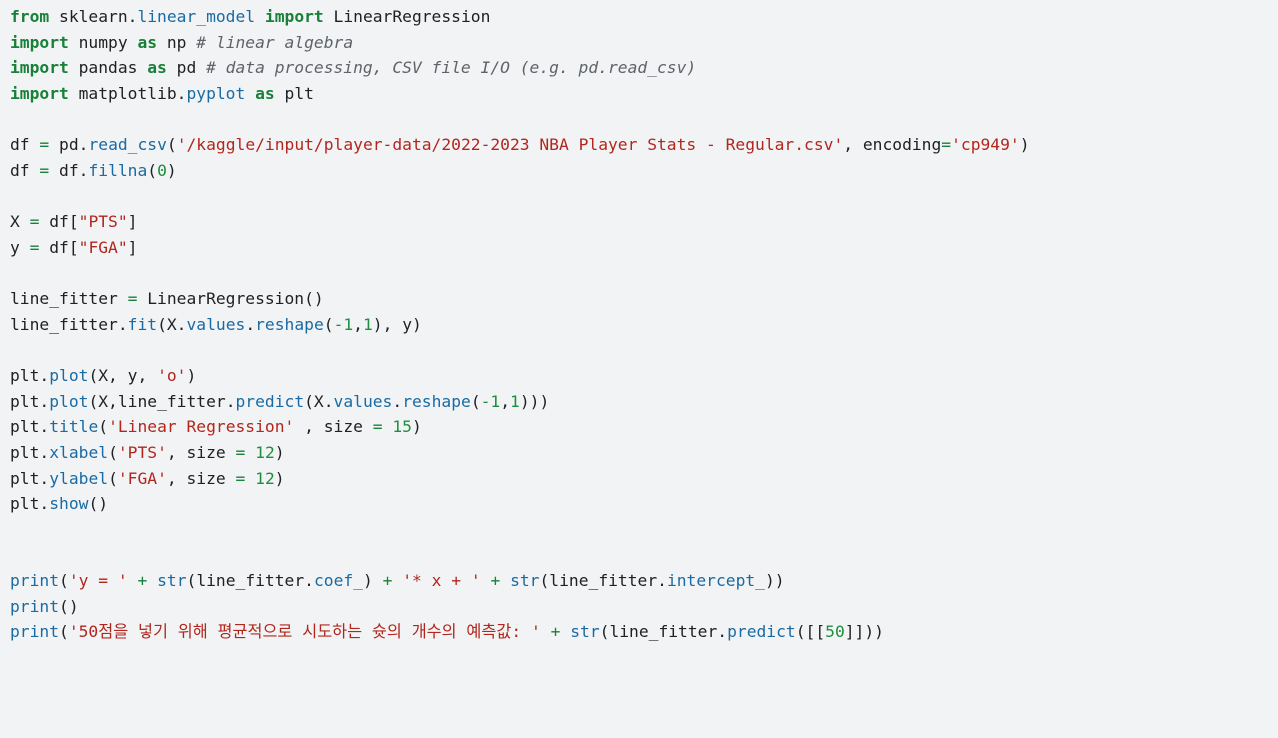 Image resolution: width=1278 pixels, height=738 pixels. Describe the element at coordinates (644, 299) in the screenshot. I see `code-line: line_fitter = LinearRegression()` at that location.